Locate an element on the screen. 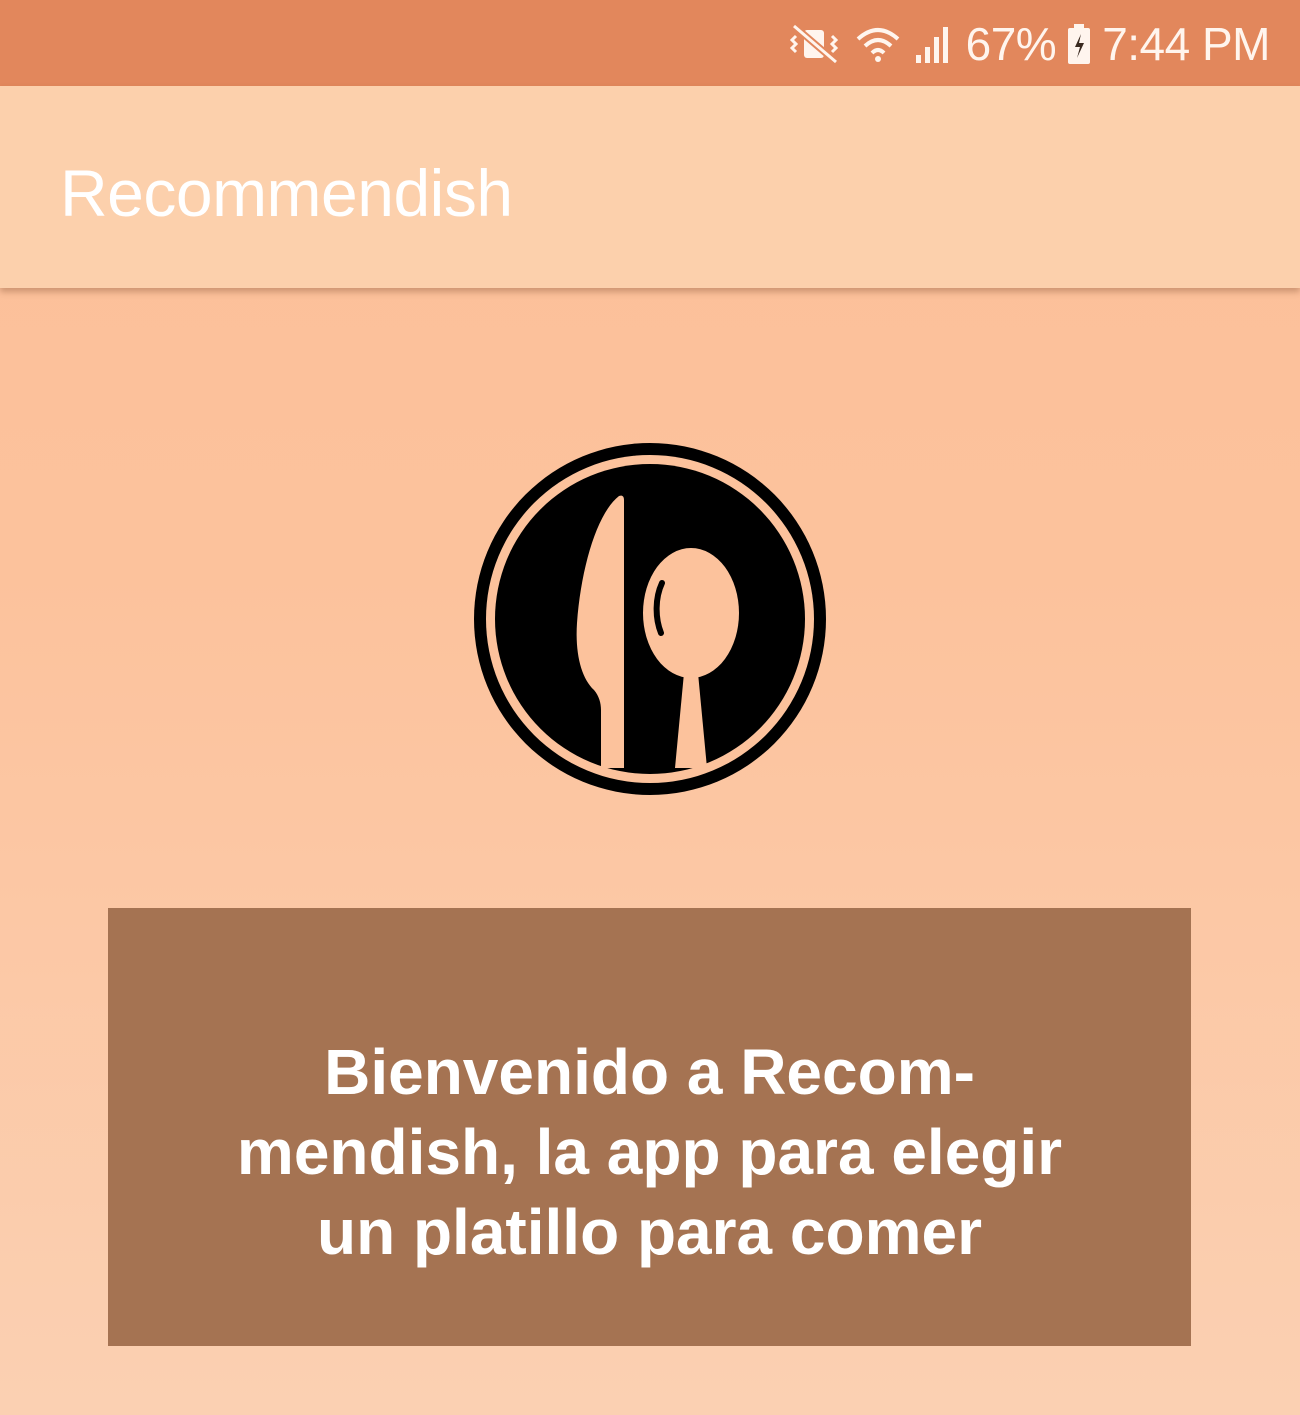 The height and width of the screenshot is (1415, 1300). status-time: 7:44 PM is located at coordinates (1186, 44).